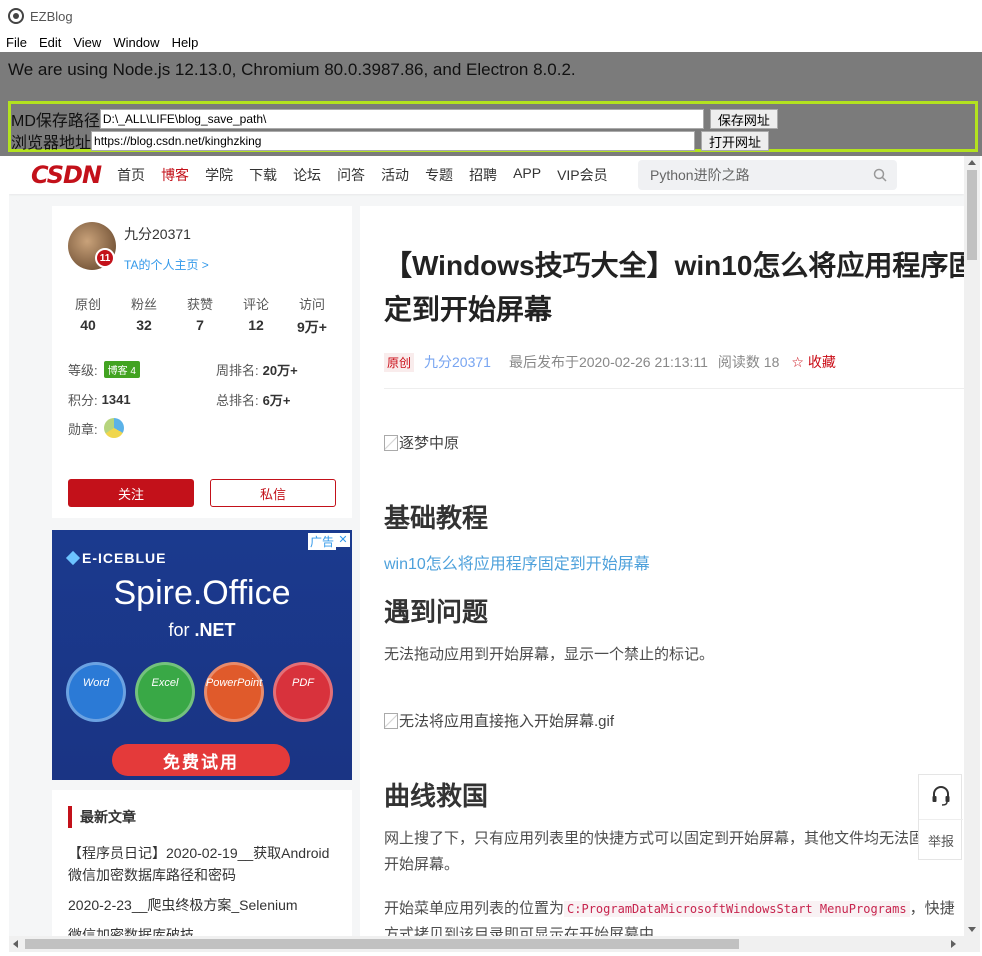  Describe the element at coordinates (51, 143) in the screenshot. I see `url-label: 浏览器地址` at that location.